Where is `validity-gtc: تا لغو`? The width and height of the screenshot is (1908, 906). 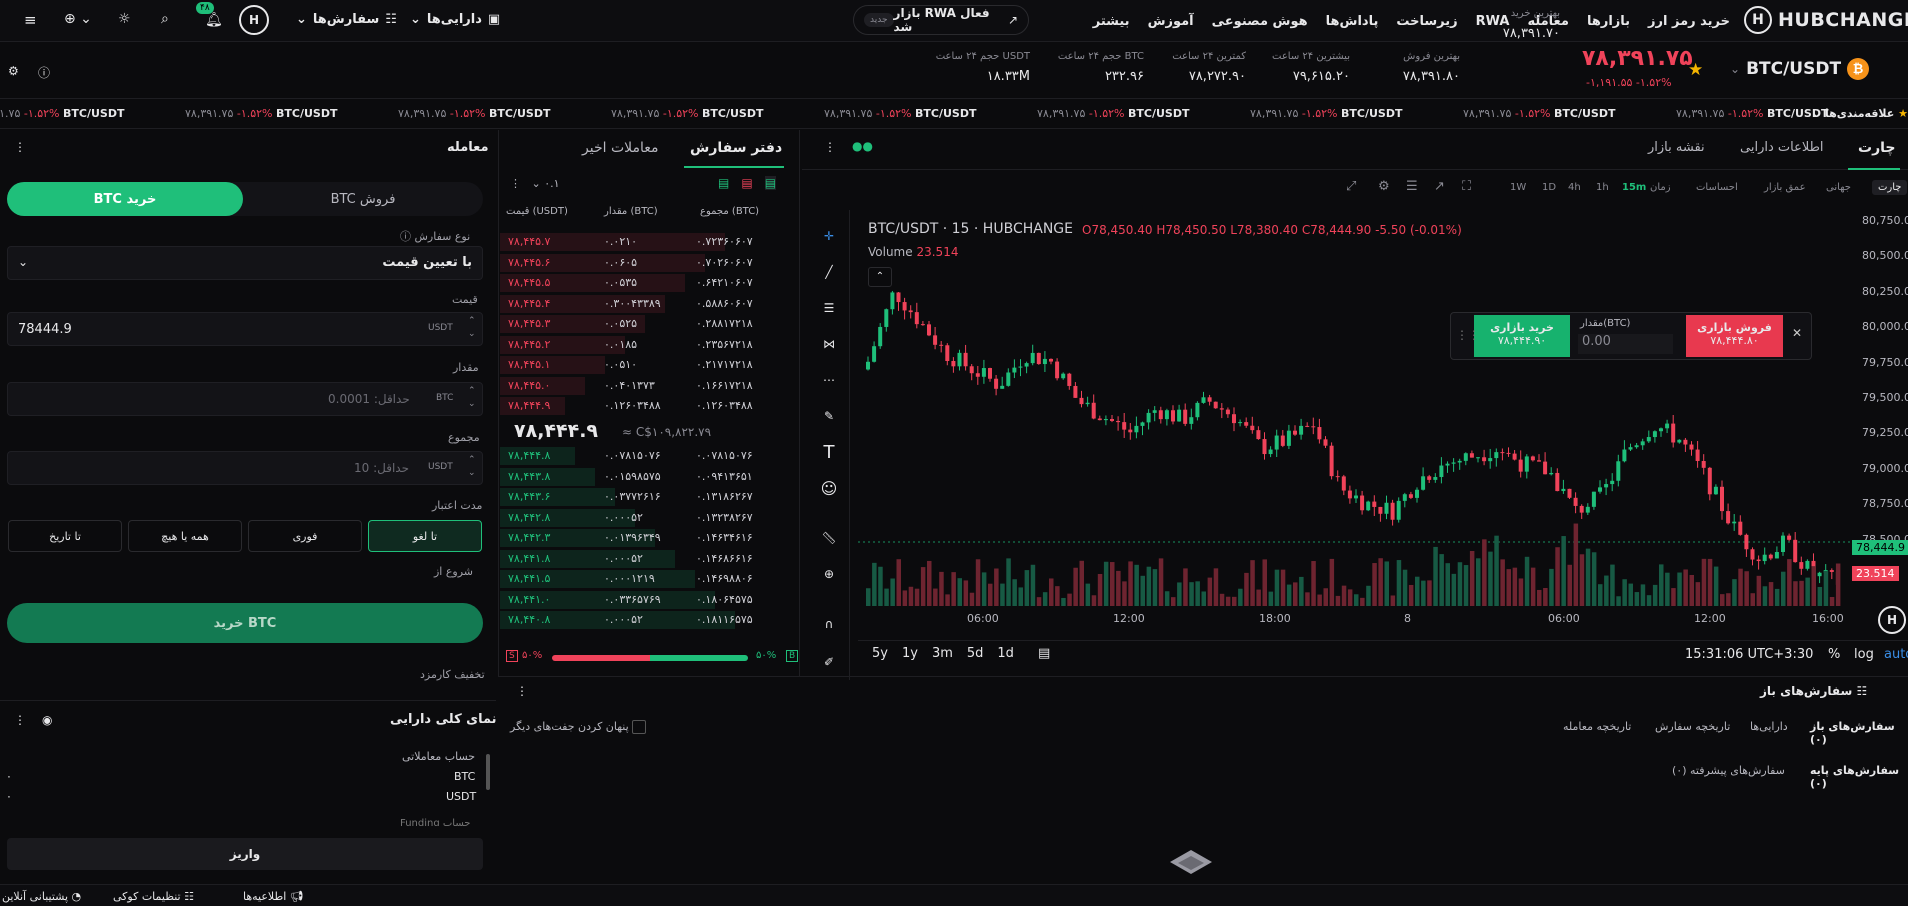 validity-gtc: تا لغو is located at coordinates (425, 536).